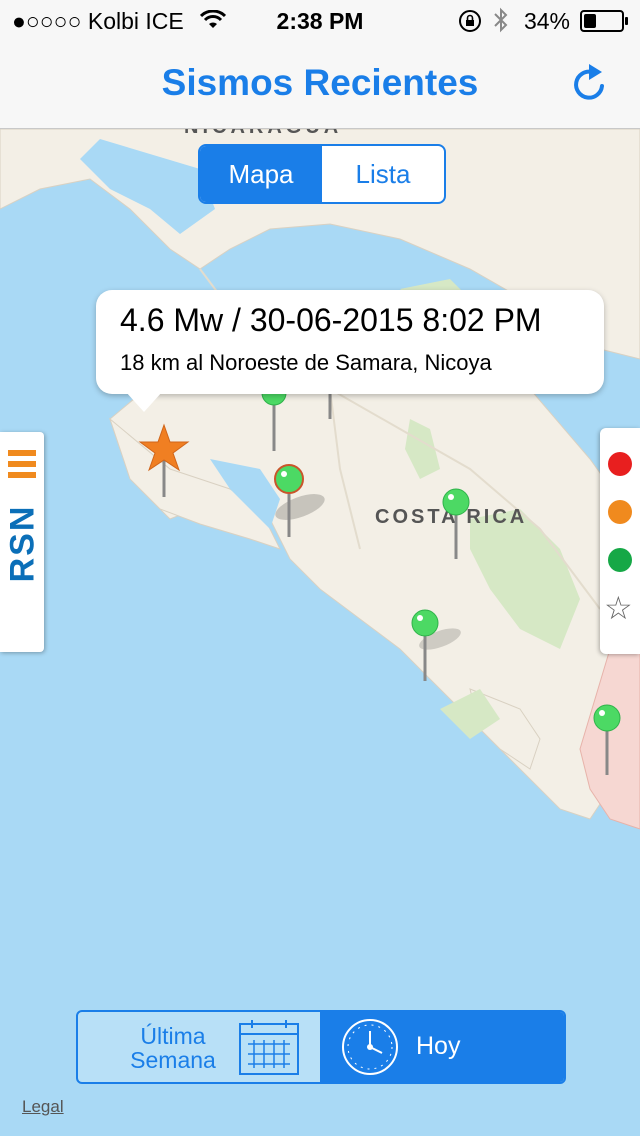 The height and width of the screenshot is (1136, 640). What do you see at coordinates (501, 20) in the screenshot?
I see `bluetooth-icon` at bounding box center [501, 20].